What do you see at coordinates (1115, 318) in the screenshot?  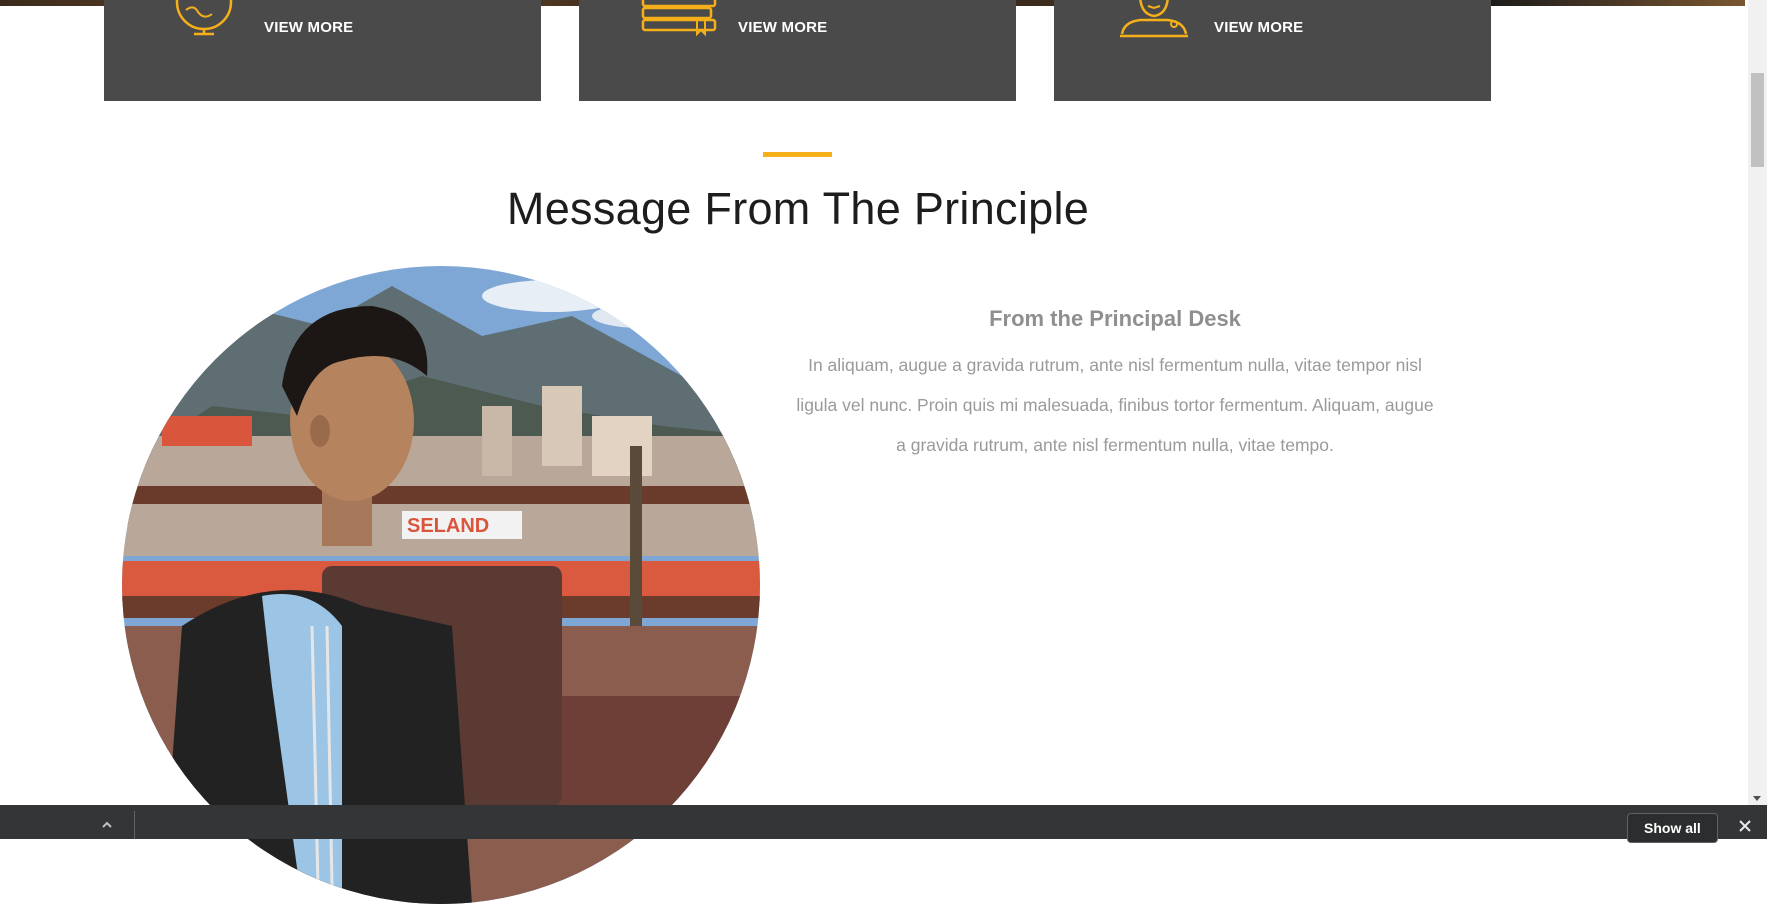 I see `principal-desk-title: From the Principal Desk` at bounding box center [1115, 318].